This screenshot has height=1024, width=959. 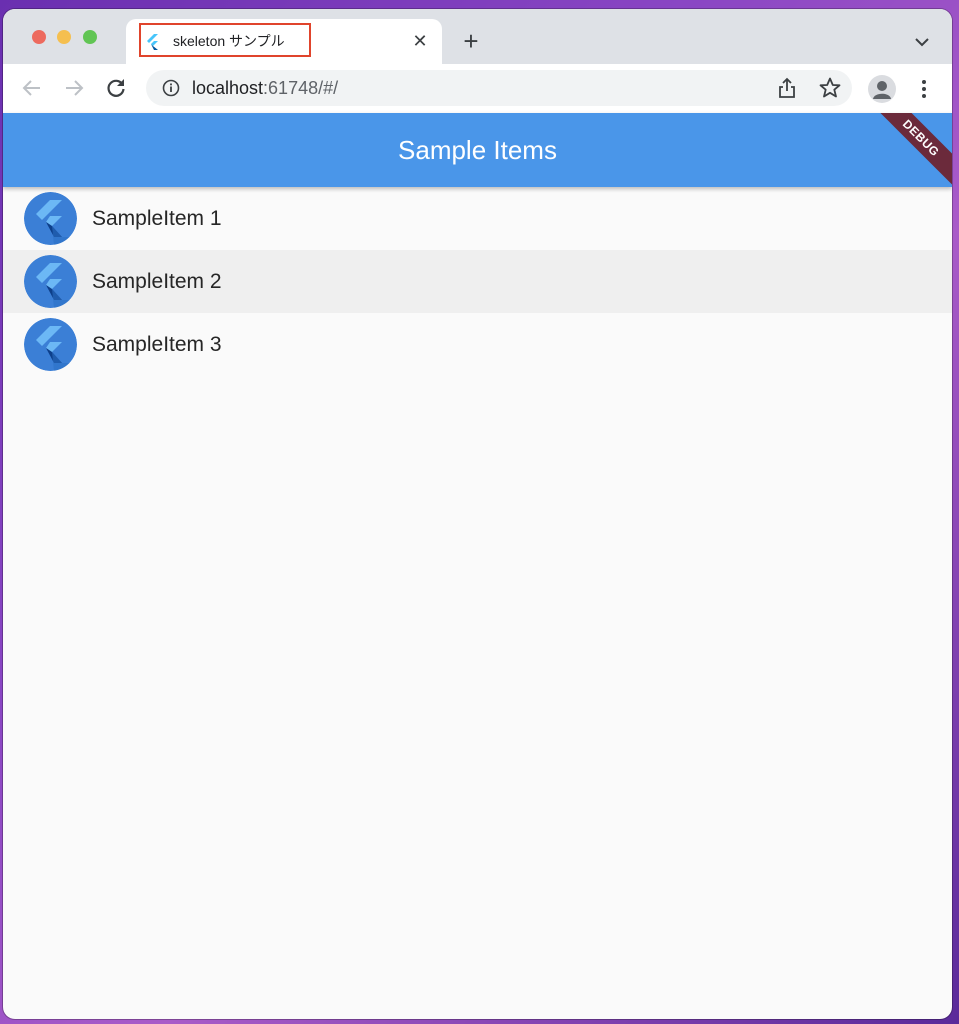 I want to click on person-icon, so click(x=882, y=90).